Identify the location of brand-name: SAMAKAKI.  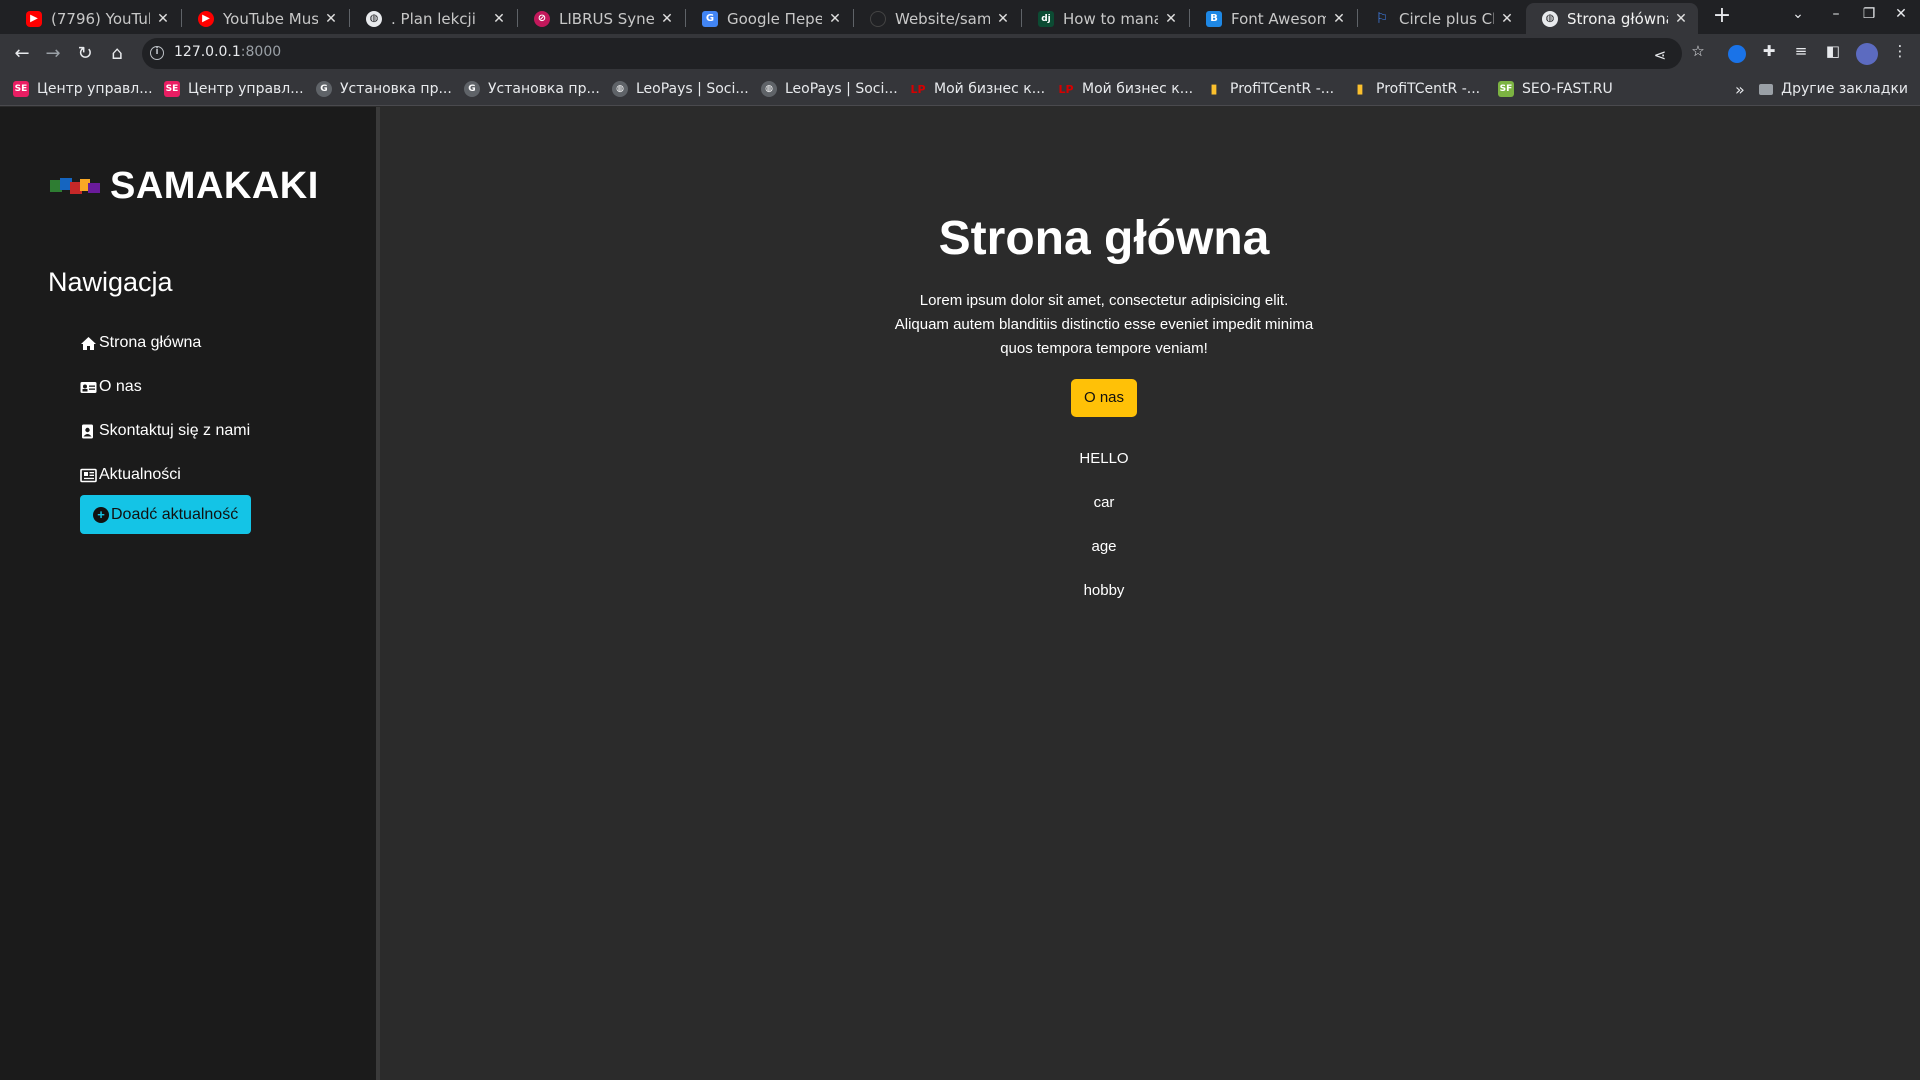
(214, 186).